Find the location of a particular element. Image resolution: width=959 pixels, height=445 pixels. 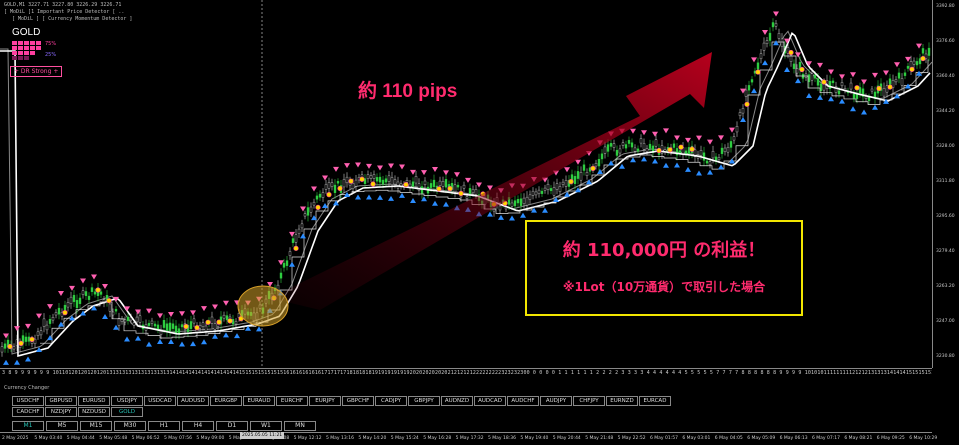

pair-button-usdcad: USDCAD is located at coordinates (160, 401).